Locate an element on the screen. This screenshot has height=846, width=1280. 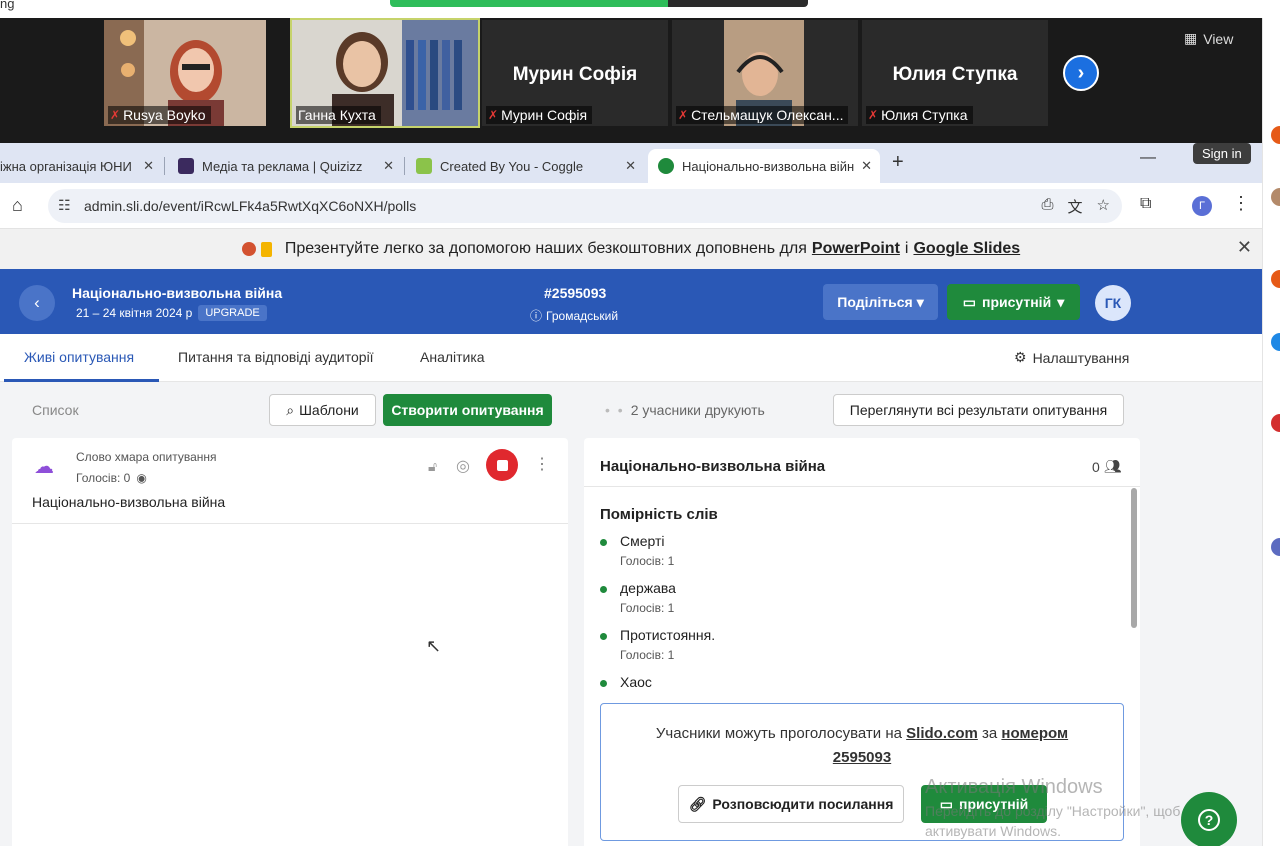
lock-icon: 🔓︎ is located at coordinates (432, 466).